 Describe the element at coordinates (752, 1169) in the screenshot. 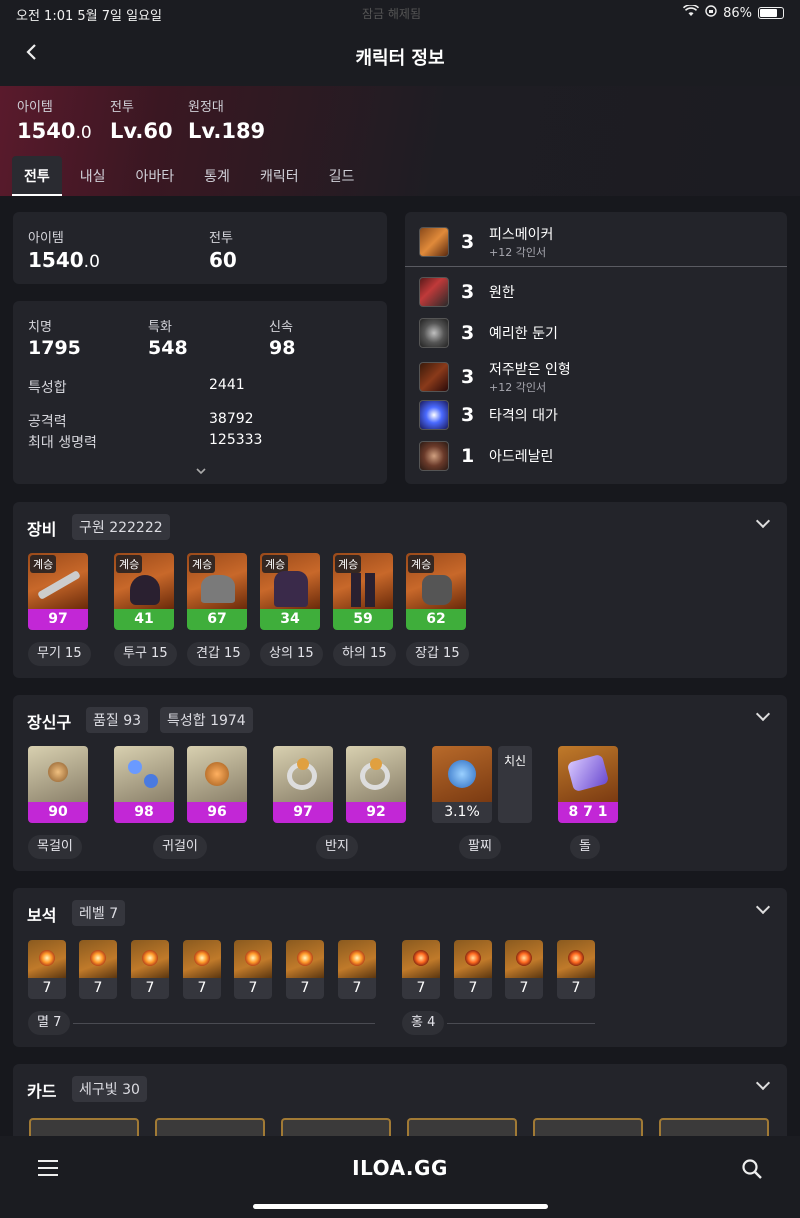

I see `search-button` at that location.